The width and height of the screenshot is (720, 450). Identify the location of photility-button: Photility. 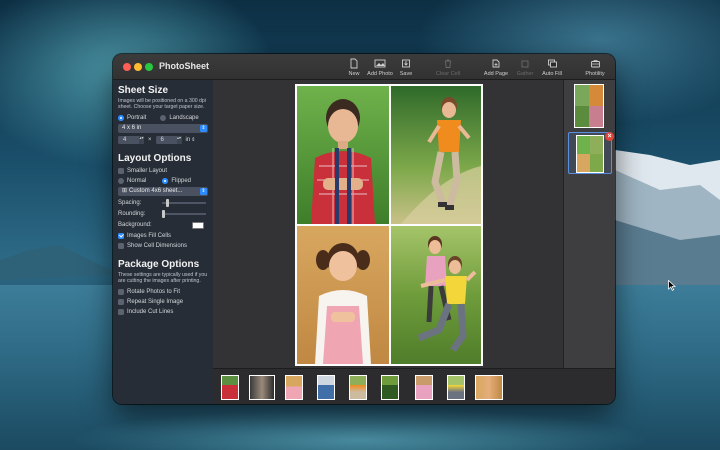
(595, 68).